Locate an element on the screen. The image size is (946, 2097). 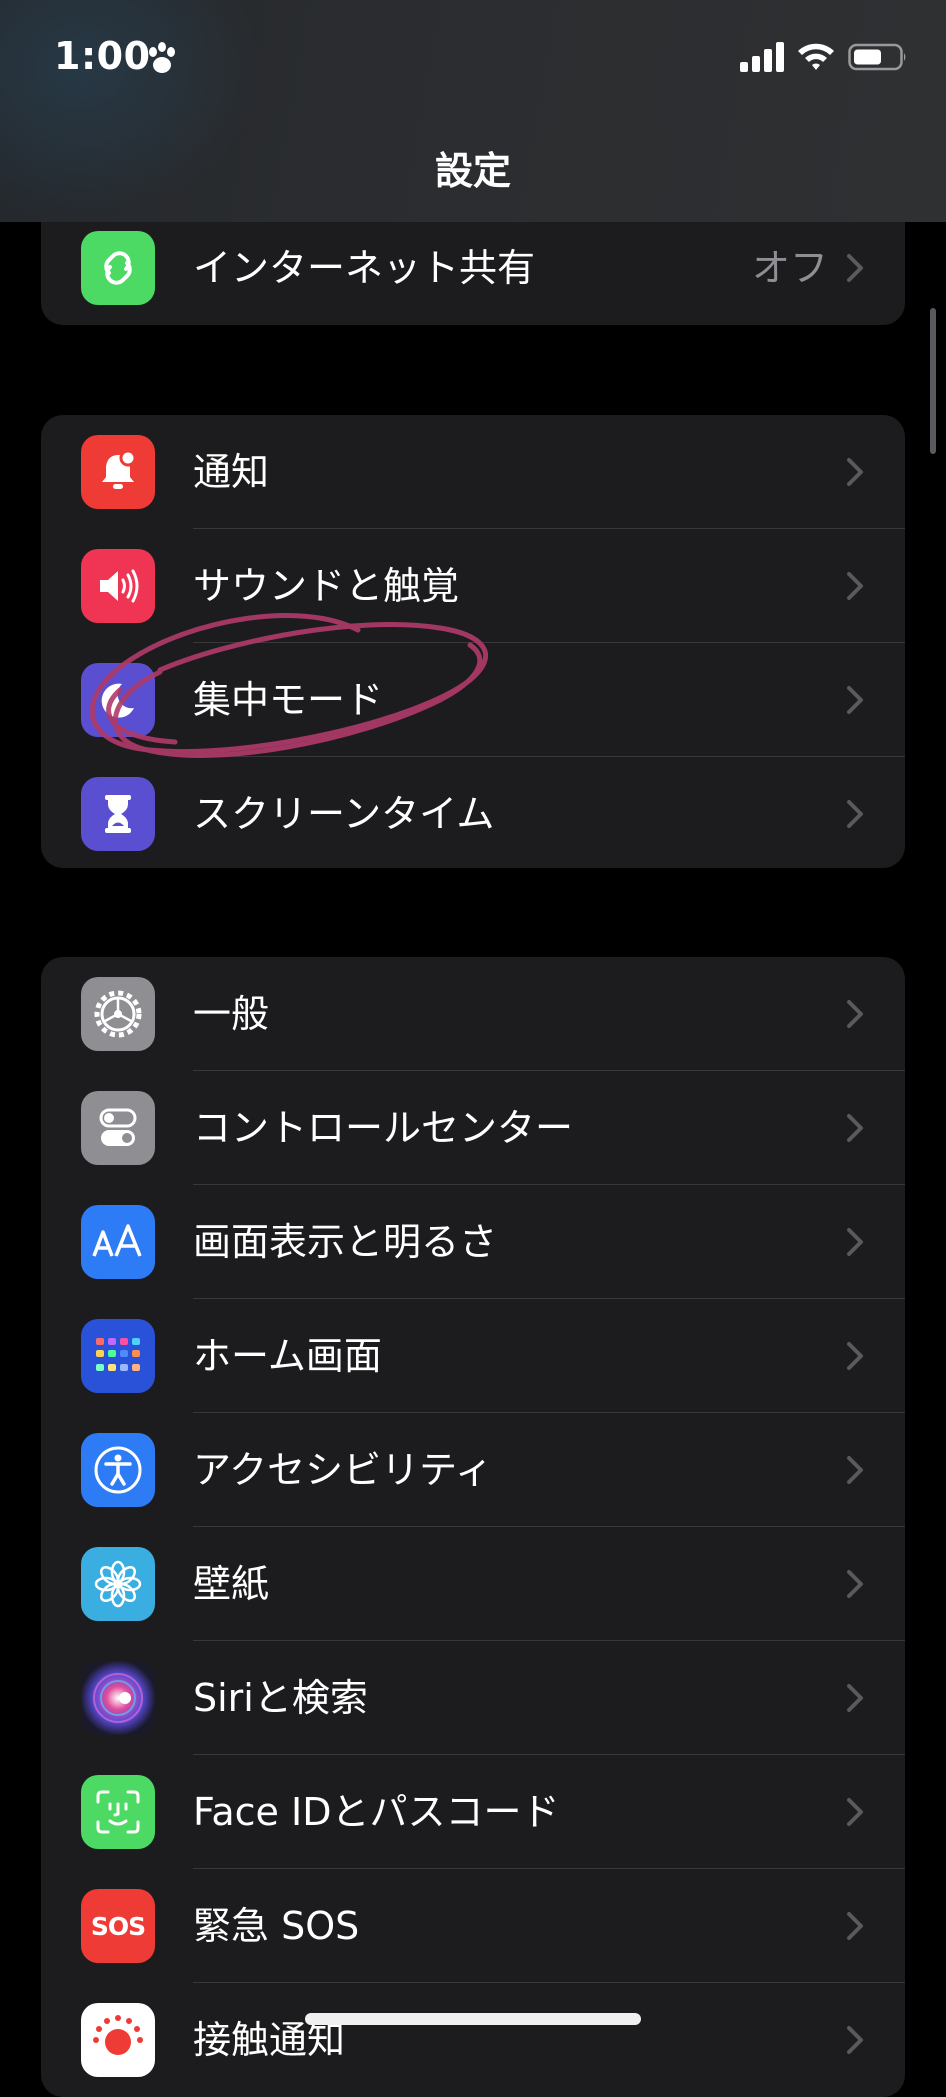
row-siri-search: Siriと検索 is located at coordinates (473, 1698).